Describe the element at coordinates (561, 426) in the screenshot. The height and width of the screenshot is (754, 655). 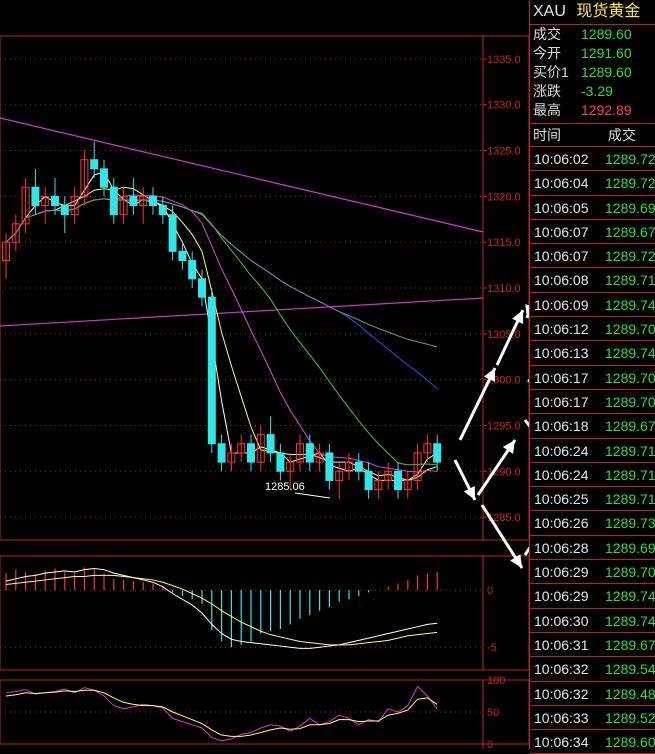
I see `tick-time: 10:06:18` at that location.